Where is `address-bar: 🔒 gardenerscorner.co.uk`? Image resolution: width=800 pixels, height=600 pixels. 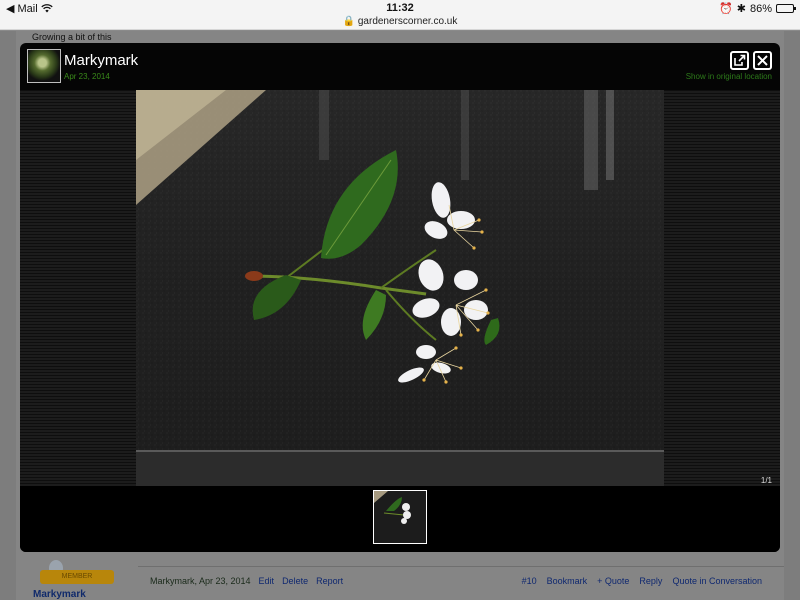
address-bar: 🔒 gardenerscorner.co.uk is located at coordinates (400, 21).